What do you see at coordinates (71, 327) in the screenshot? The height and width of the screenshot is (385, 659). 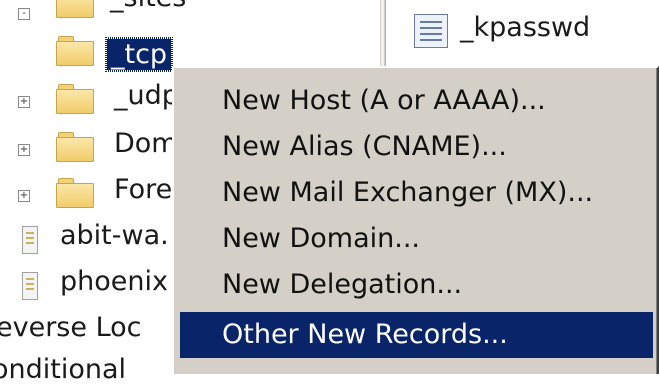 I see `tree-item-label: everse Loc` at bounding box center [71, 327].